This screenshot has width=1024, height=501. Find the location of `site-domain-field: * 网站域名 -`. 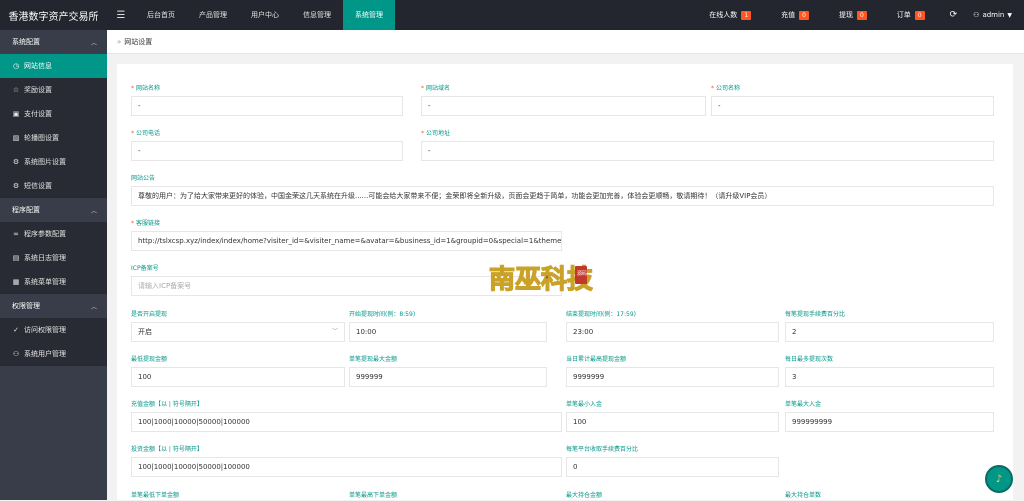

site-domain-field: * 网站域名 - is located at coordinates (563, 100).